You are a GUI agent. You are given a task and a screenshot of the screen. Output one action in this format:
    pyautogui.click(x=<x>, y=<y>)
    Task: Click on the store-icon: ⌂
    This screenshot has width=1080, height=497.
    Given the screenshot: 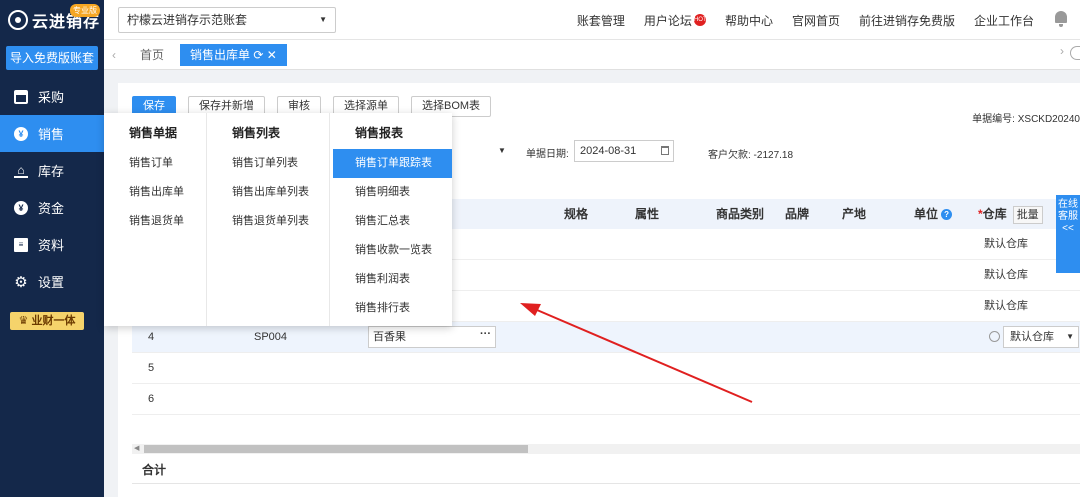 What is the action you would take?
    pyautogui.click(x=21, y=170)
    